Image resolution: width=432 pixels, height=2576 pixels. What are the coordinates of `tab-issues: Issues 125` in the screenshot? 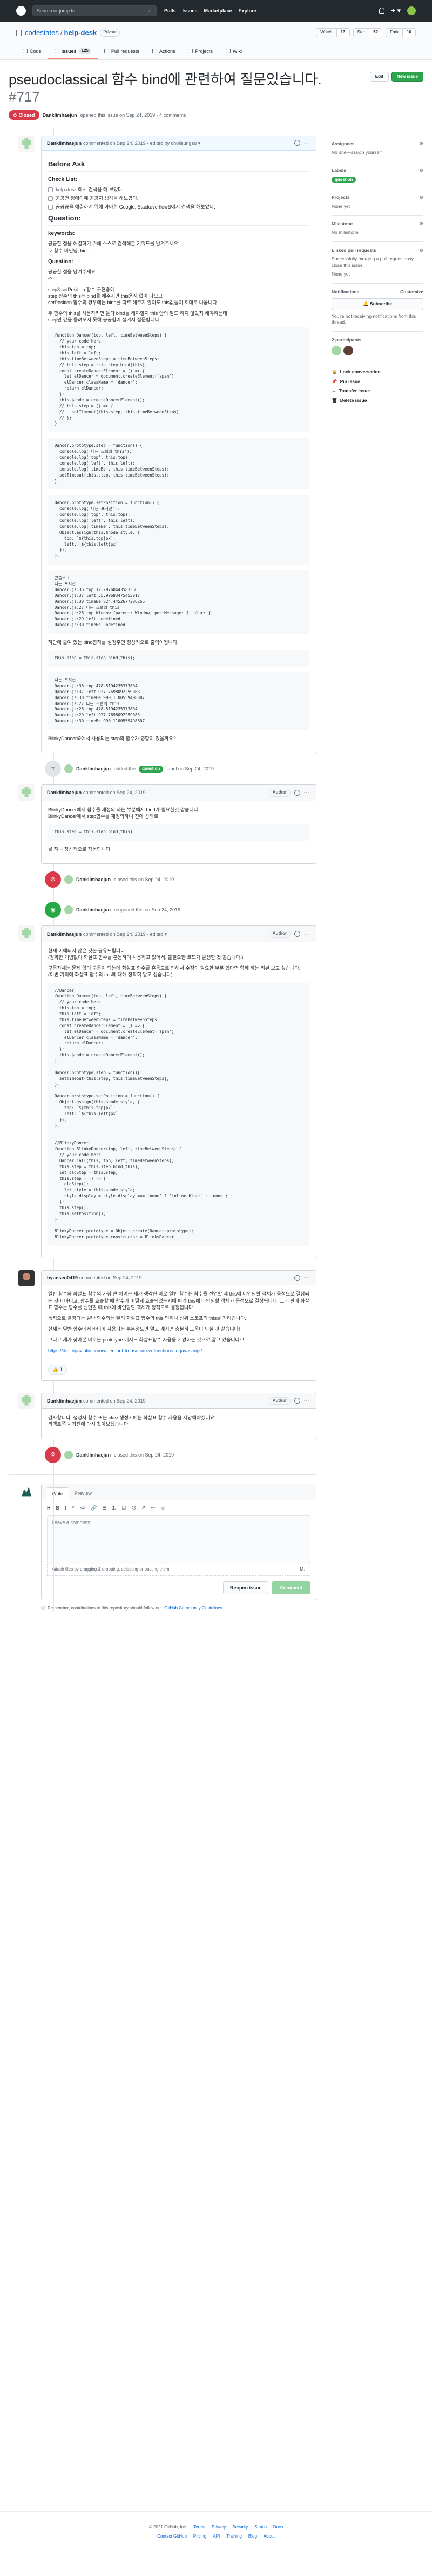 It's located at (73, 52).